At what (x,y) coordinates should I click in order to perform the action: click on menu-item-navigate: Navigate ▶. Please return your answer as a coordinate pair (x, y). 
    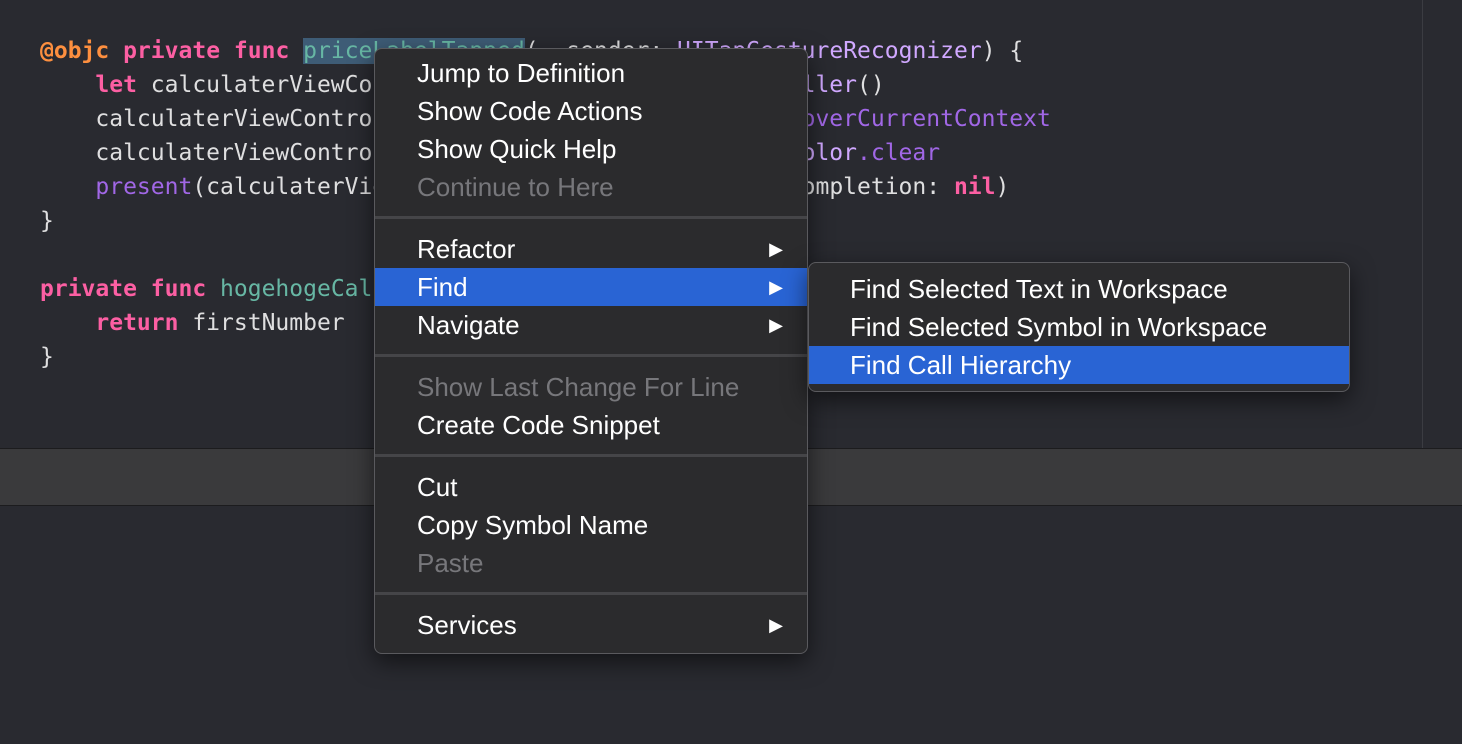
    Looking at the image, I should click on (591, 325).